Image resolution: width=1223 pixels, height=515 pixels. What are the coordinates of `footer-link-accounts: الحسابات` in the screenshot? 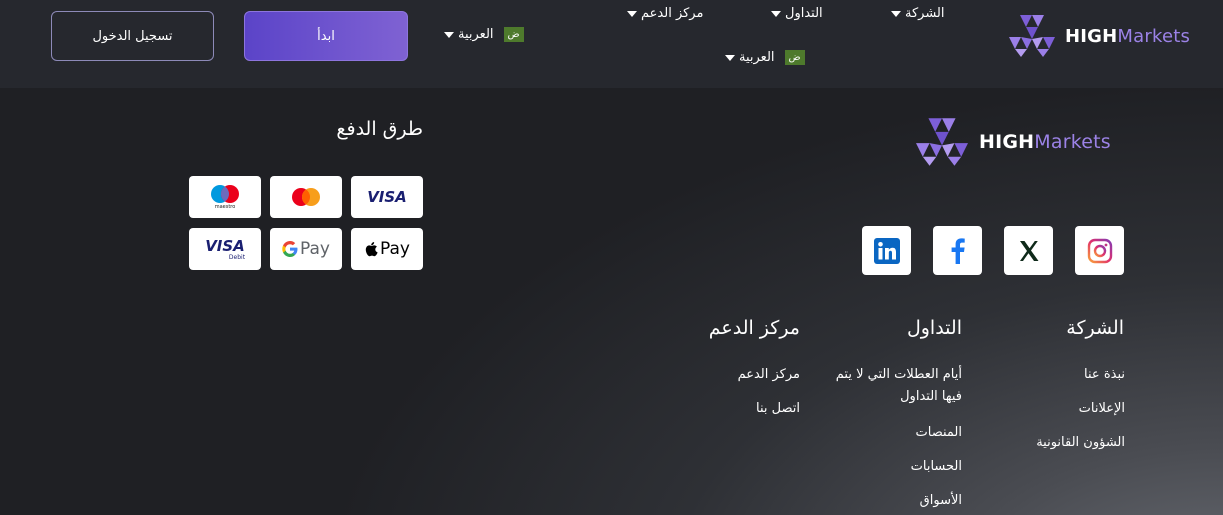 It's located at (887, 467).